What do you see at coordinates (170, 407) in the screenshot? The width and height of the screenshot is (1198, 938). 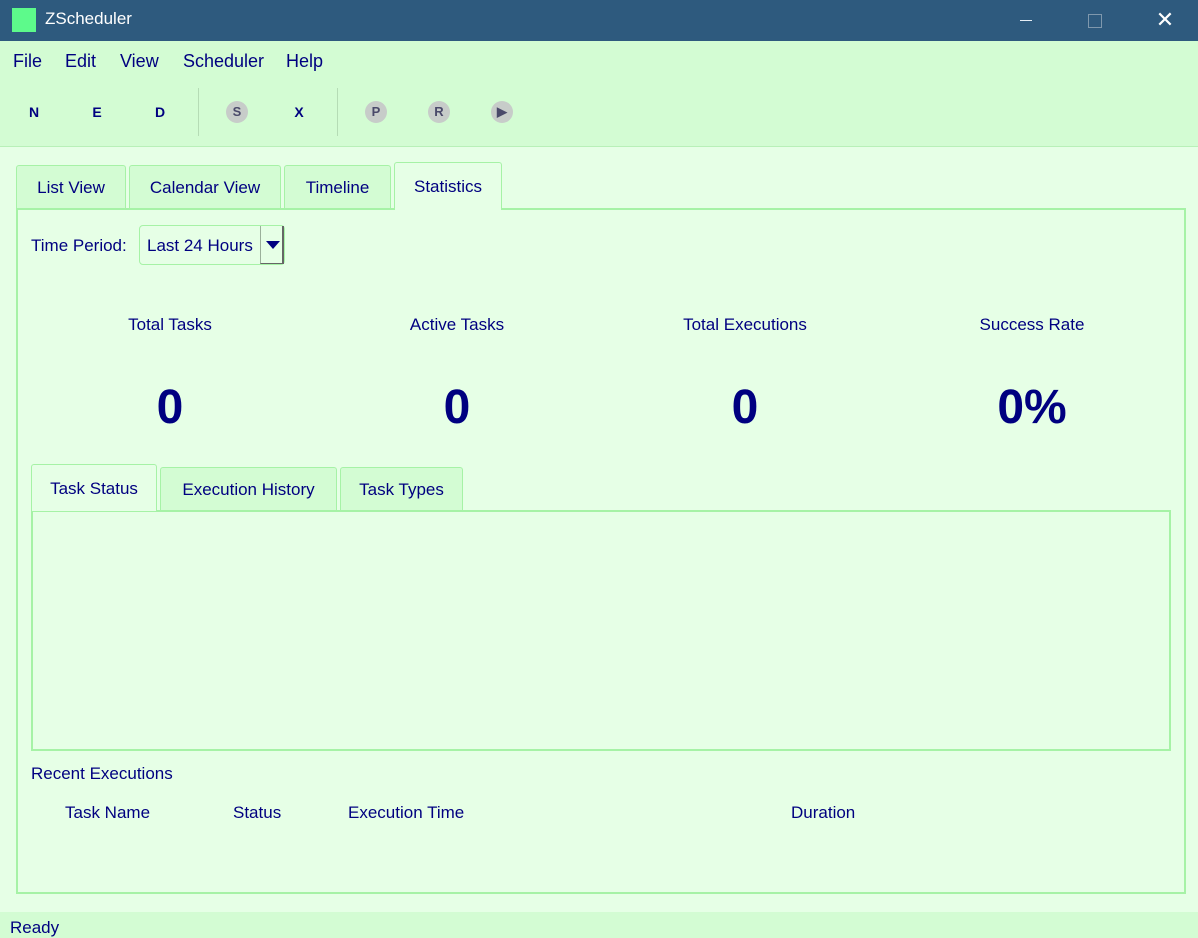 I see `stat-value-total-tasks: 0` at bounding box center [170, 407].